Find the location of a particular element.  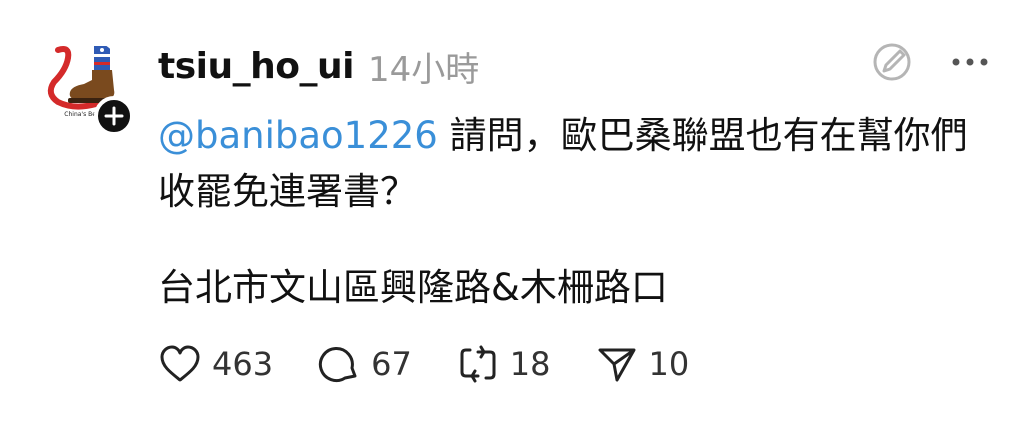

repost-button: 18 is located at coordinates (503, 364).